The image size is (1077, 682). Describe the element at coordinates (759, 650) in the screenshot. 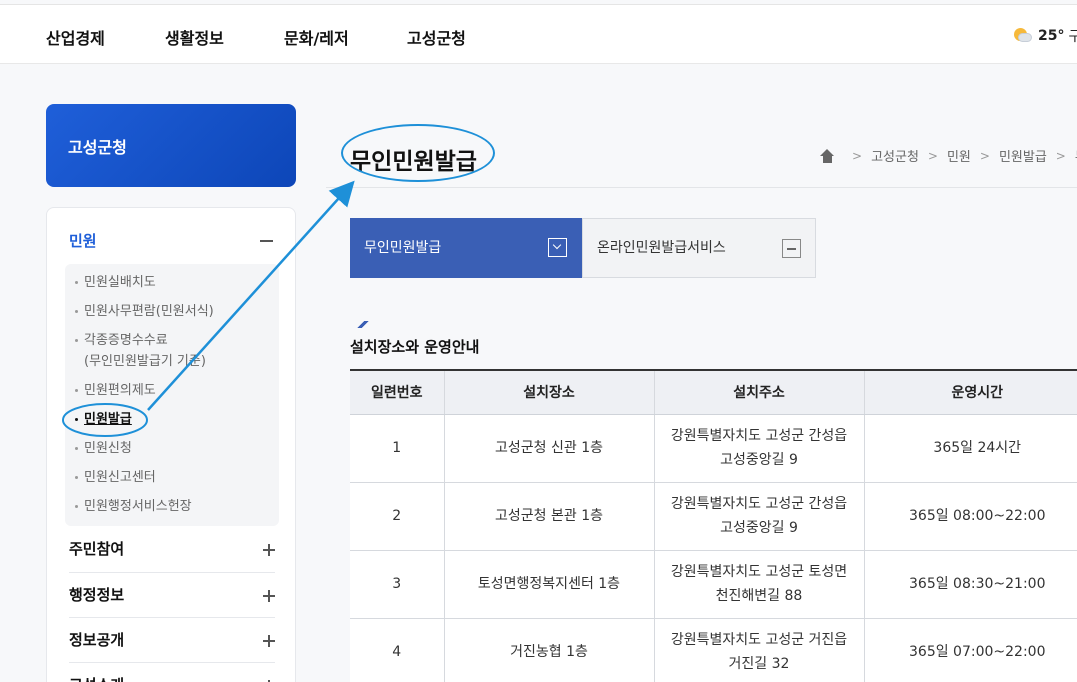

I see `table-cell-address: 강원특별자치도 고성군 거진읍 거진길 32` at that location.